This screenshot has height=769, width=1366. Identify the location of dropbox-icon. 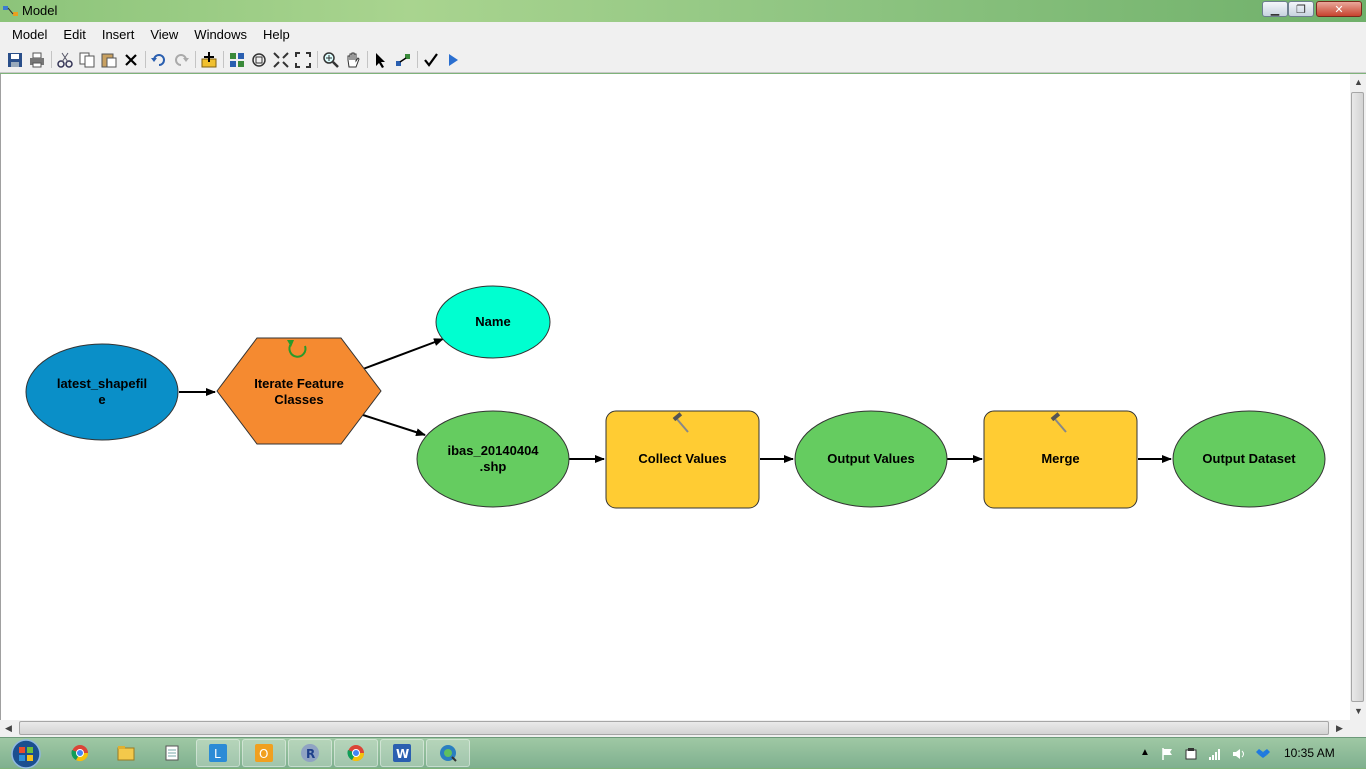
(1263, 754).